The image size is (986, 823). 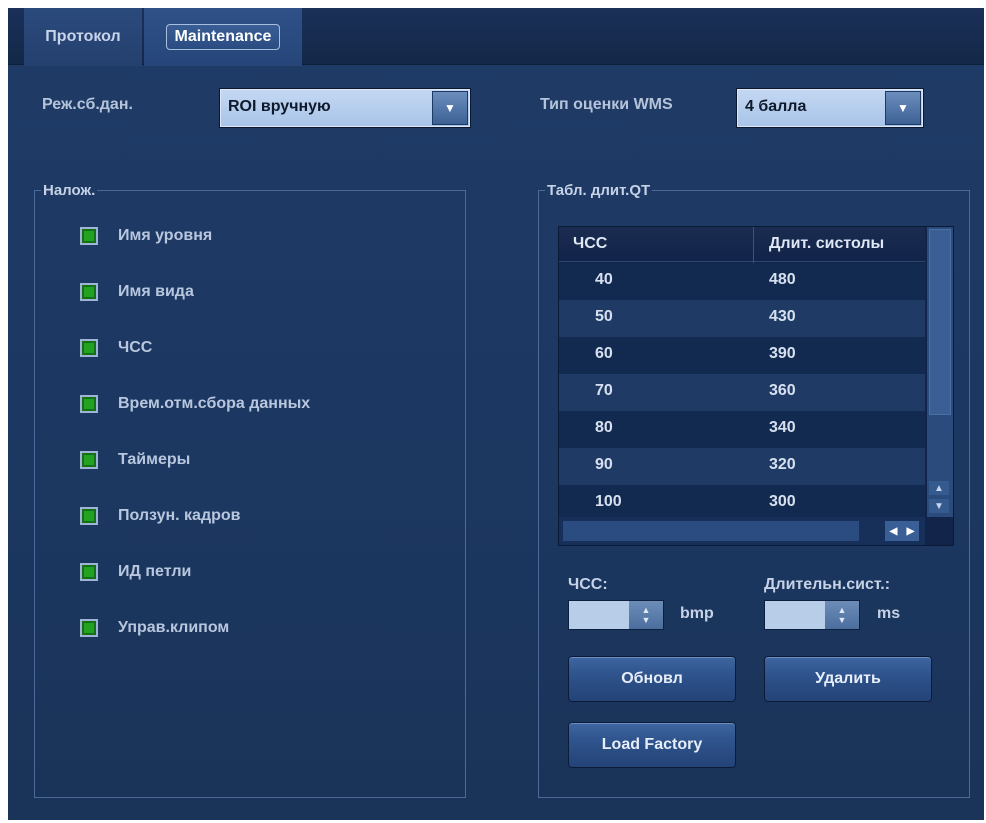 What do you see at coordinates (776, 106) in the screenshot?
I see `wms-type-value: 4 балла` at bounding box center [776, 106].